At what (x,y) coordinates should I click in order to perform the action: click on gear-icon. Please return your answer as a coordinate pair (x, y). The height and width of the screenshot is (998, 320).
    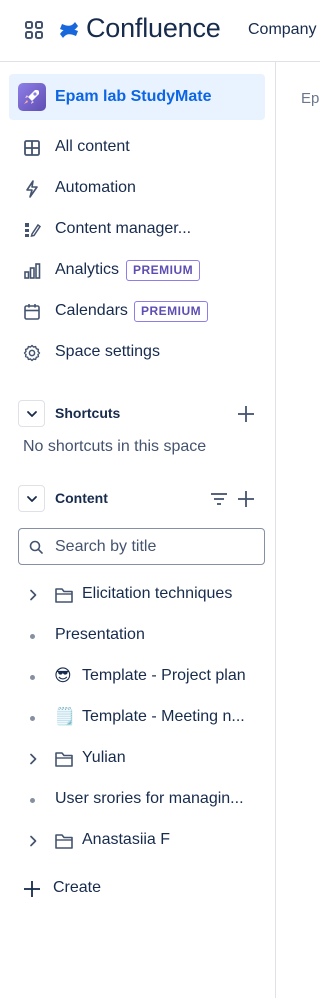
    Looking at the image, I should click on (32, 353).